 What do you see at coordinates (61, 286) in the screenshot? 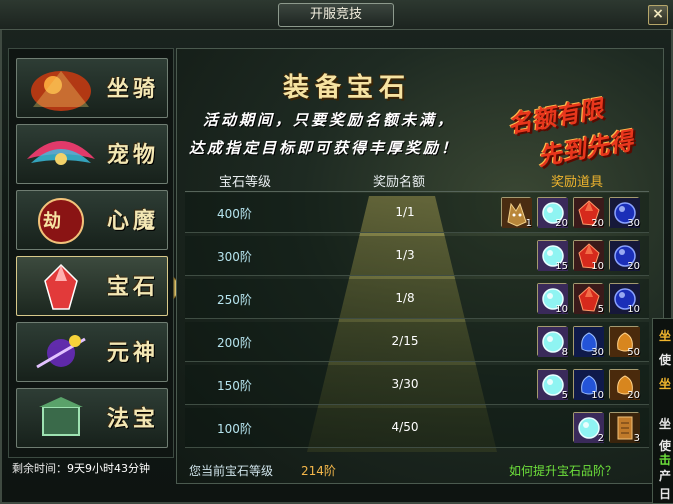
I see `gem-icon` at bounding box center [61, 286].